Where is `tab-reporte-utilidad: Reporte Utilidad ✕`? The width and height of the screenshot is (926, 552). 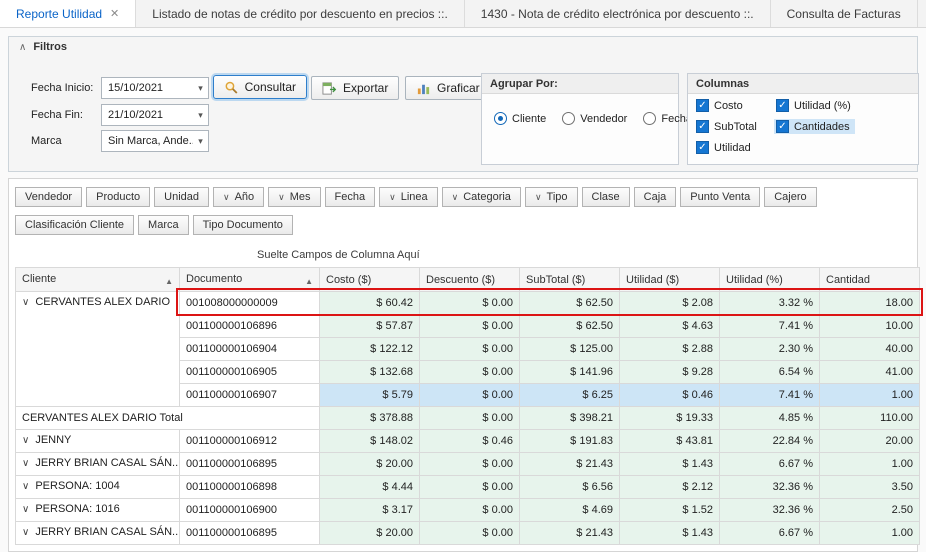
tab-reporte-utilidad: Reporte Utilidad ✕ is located at coordinates (68, 13).